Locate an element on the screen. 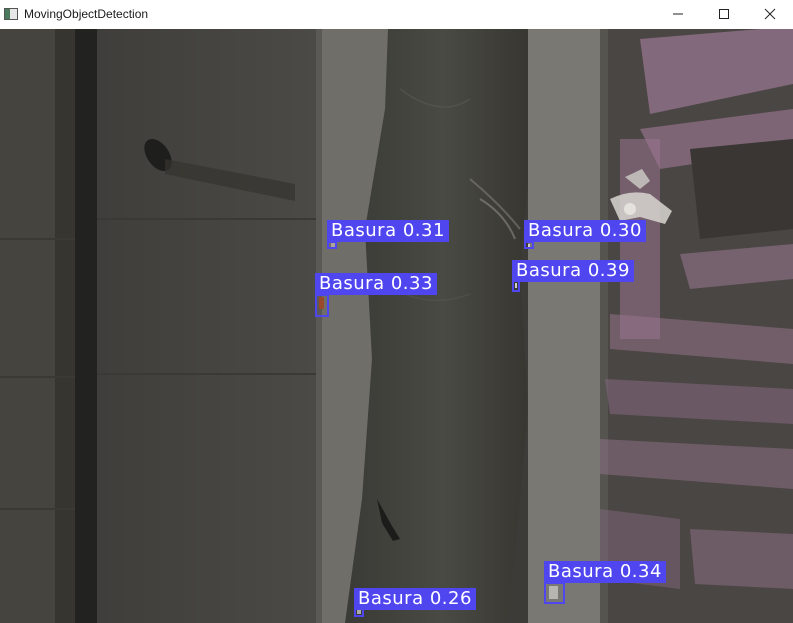 The width and height of the screenshot is (793, 623). detection-label: Basura 0.33 is located at coordinates (376, 284).